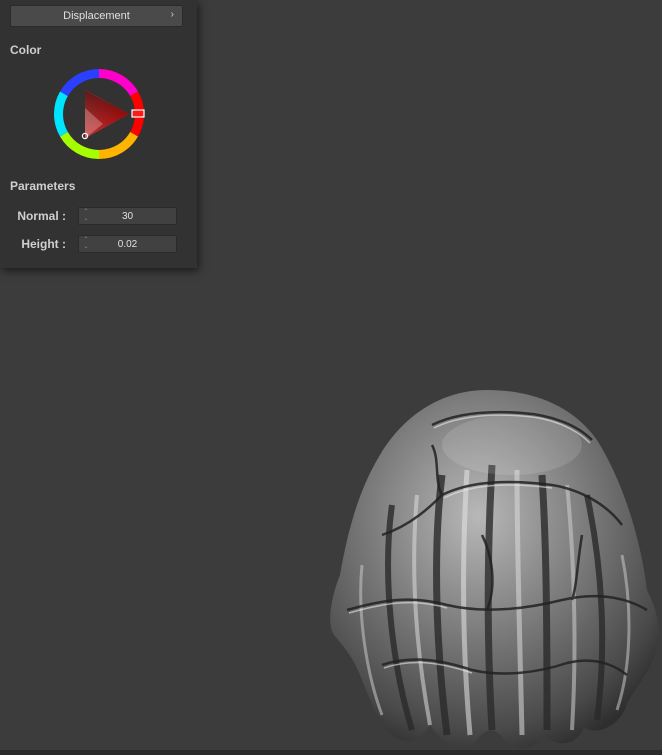  I want to click on hue-handle, so click(138, 113).